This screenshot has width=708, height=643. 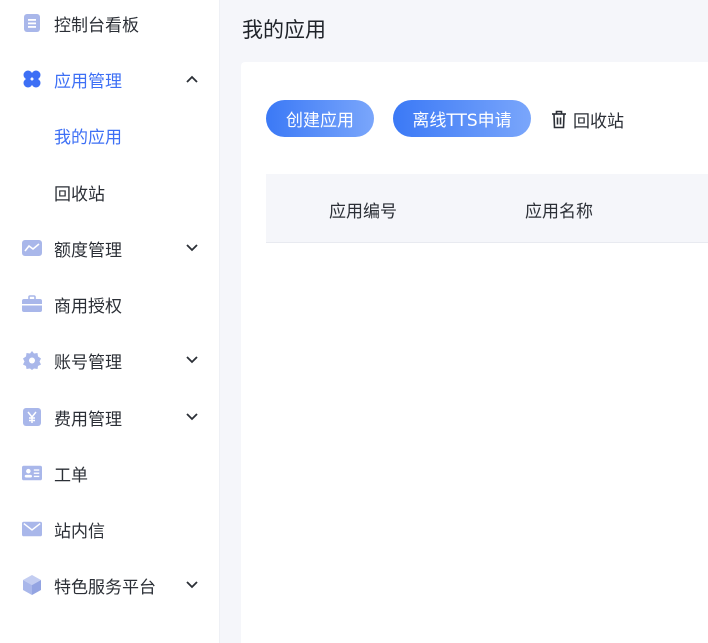 What do you see at coordinates (88, 137) in the screenshot?
I see `sidebar-item-label: 我的应用` at bounding box center [88, 137].